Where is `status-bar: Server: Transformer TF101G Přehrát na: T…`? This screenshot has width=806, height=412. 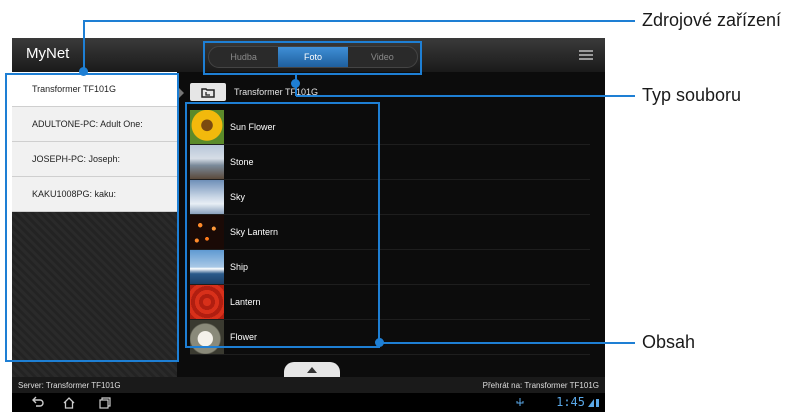
status-bar: Server: Transformer TF101G Přehrát na: T… is located at coordinates (308, 385).